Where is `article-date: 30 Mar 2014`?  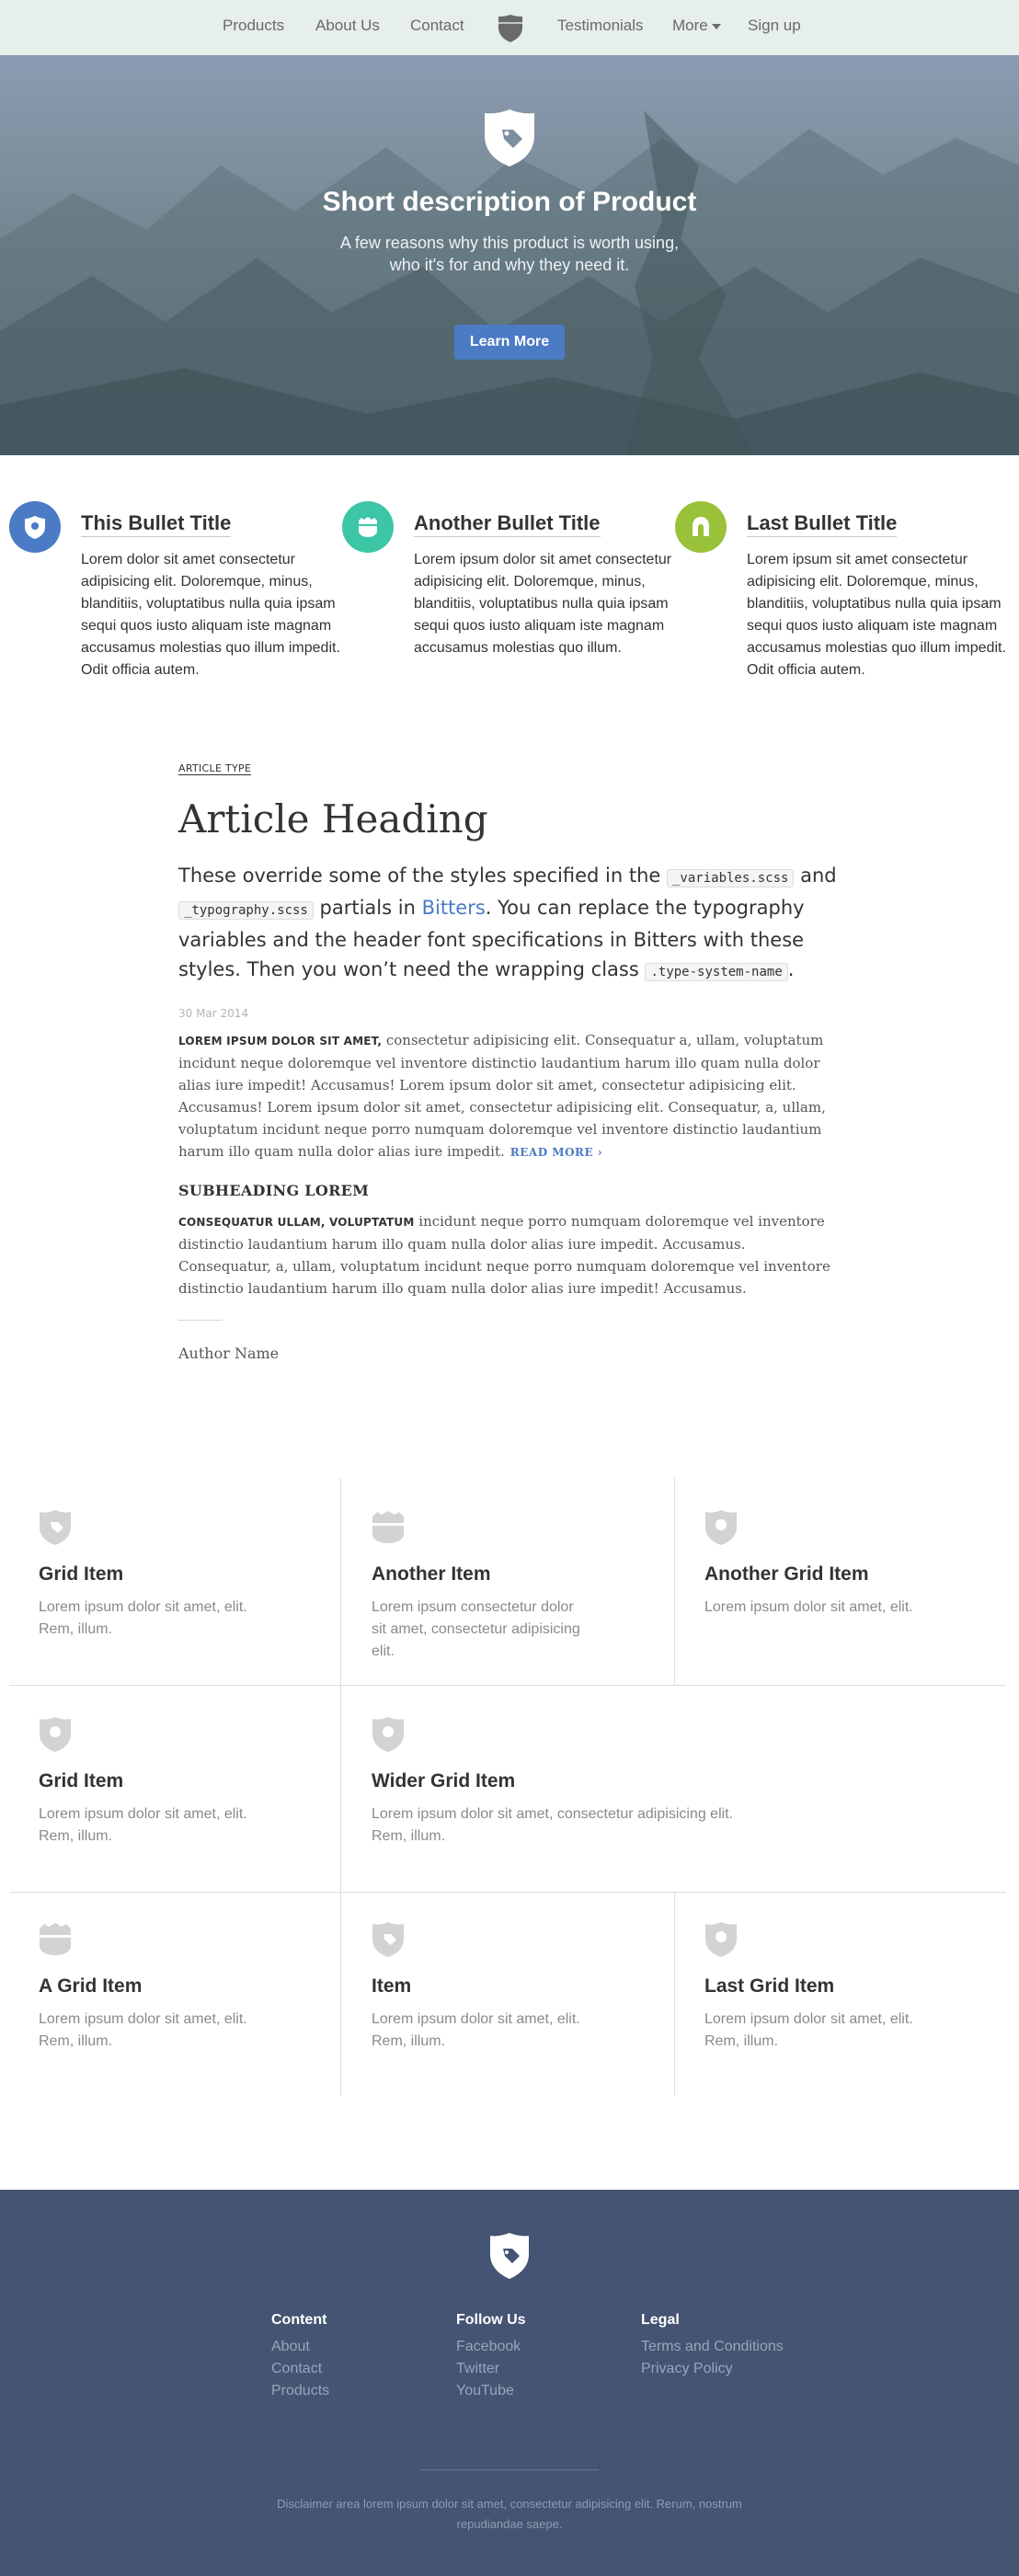
article-date: 30 Mar 2014 is located at coordinates (213, 1013).